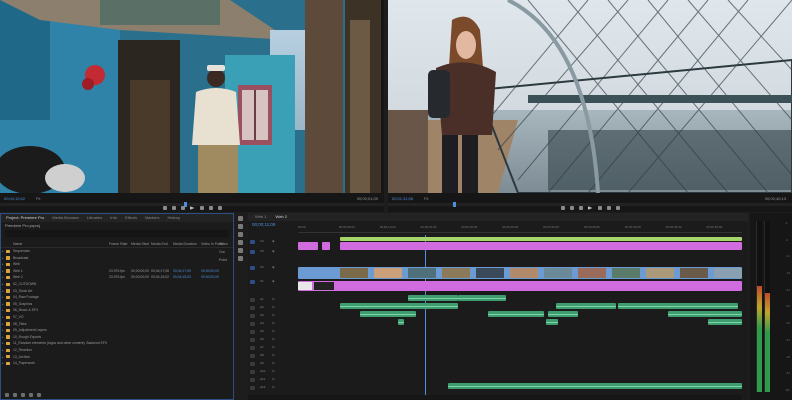 This screenshot has height=400, width=792. I want to click on timeline-timecode: 00;00;11;09, so click(263, 225).